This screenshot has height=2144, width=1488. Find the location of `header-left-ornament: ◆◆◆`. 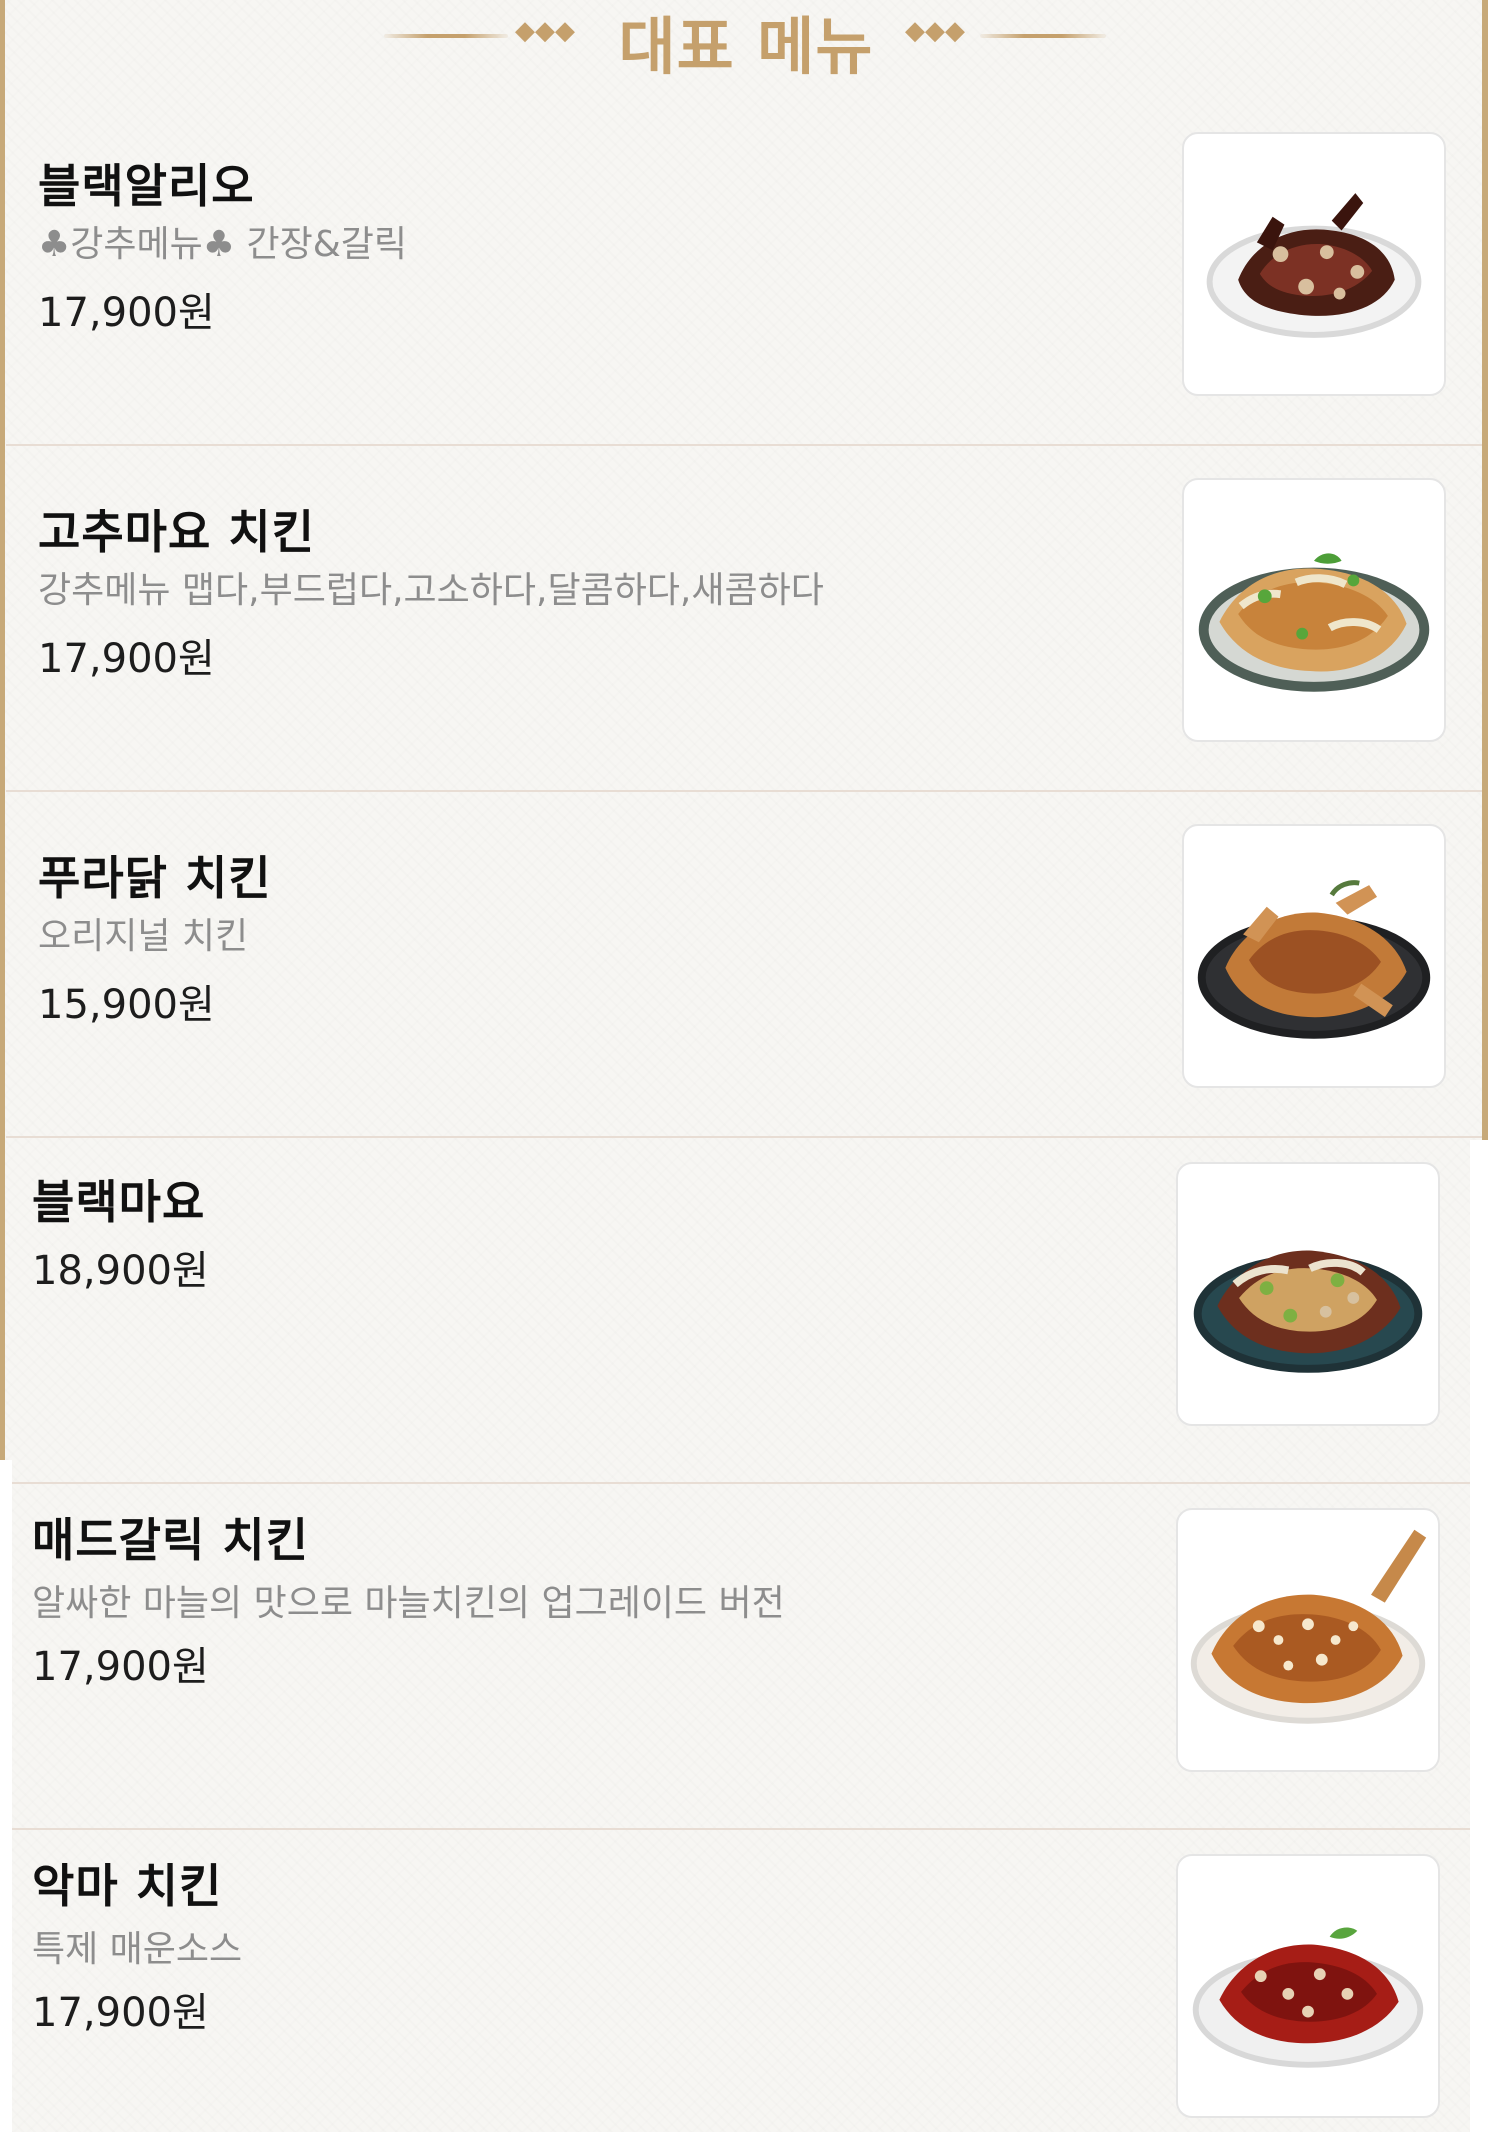

header-left-ornament: ◆◆◆ is located at coordinates (545, 31).